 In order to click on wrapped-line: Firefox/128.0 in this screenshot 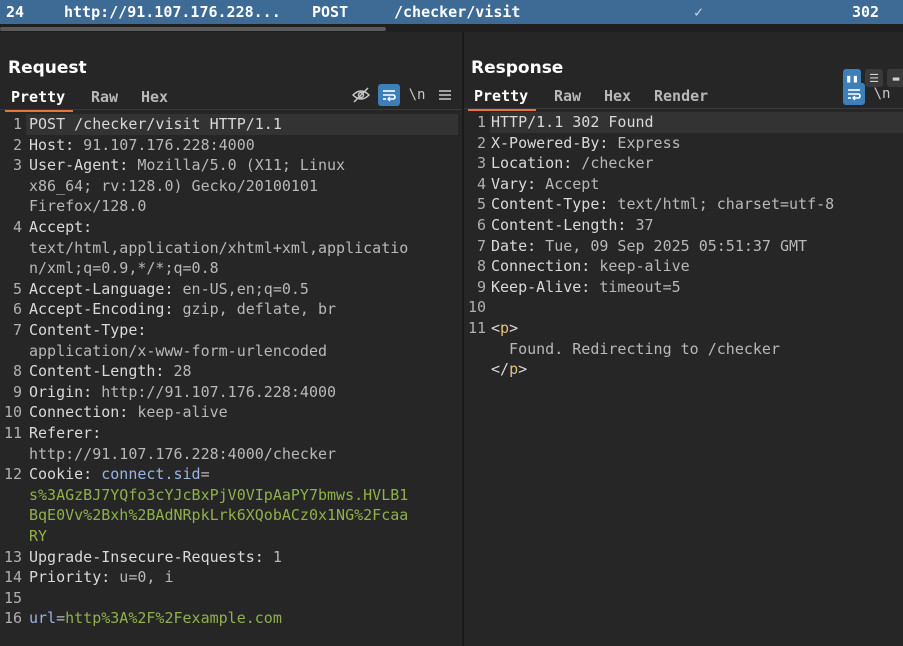, I will do `click(88, 206)`.